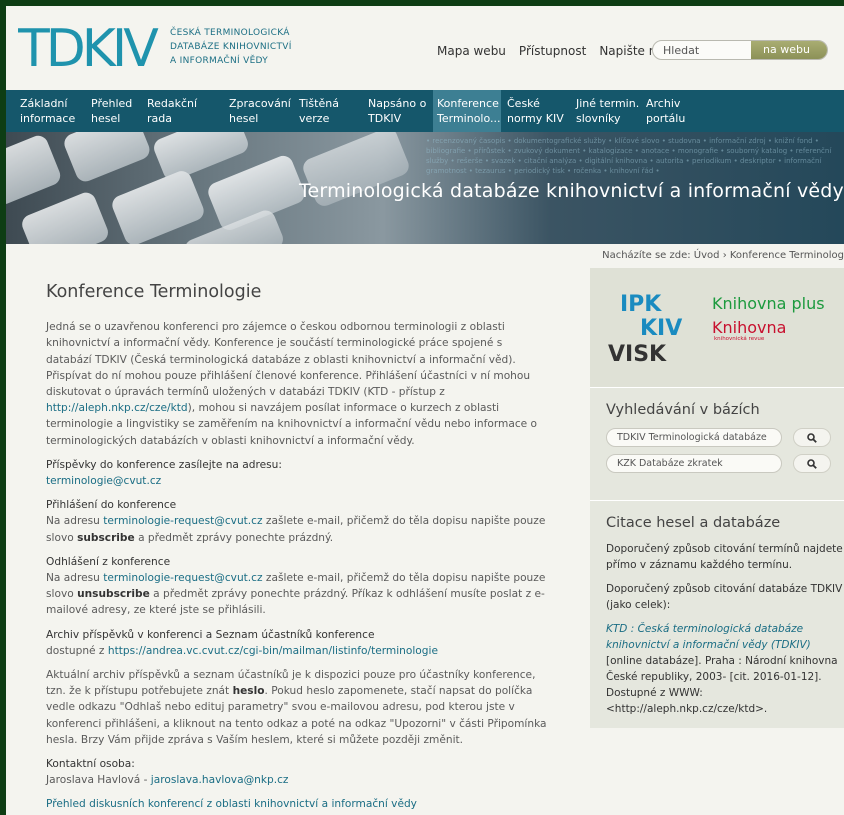 The image size is (844, 815). Describe the element at coordinates (707, 255) in the screenshot. I see `breadcrumb-home-link: Úvod` at that location.